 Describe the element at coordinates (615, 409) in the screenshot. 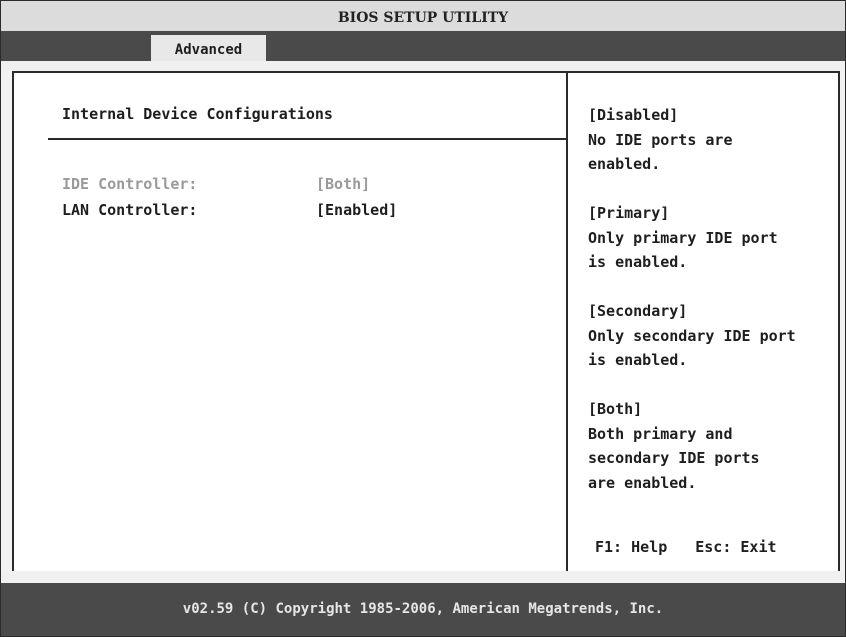

I see `help-line: [Both]` at that location.